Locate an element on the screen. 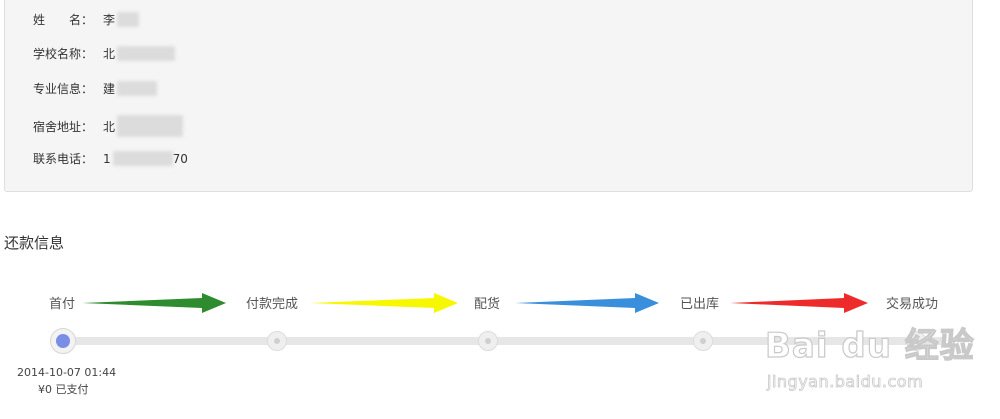  repayment-section-title: 还款信息 is located at coordinates (34, 243).